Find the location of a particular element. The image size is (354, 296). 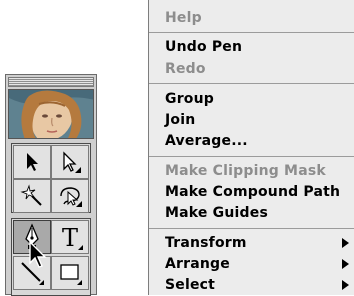

selection-tool is located at coordinates (32, 162).